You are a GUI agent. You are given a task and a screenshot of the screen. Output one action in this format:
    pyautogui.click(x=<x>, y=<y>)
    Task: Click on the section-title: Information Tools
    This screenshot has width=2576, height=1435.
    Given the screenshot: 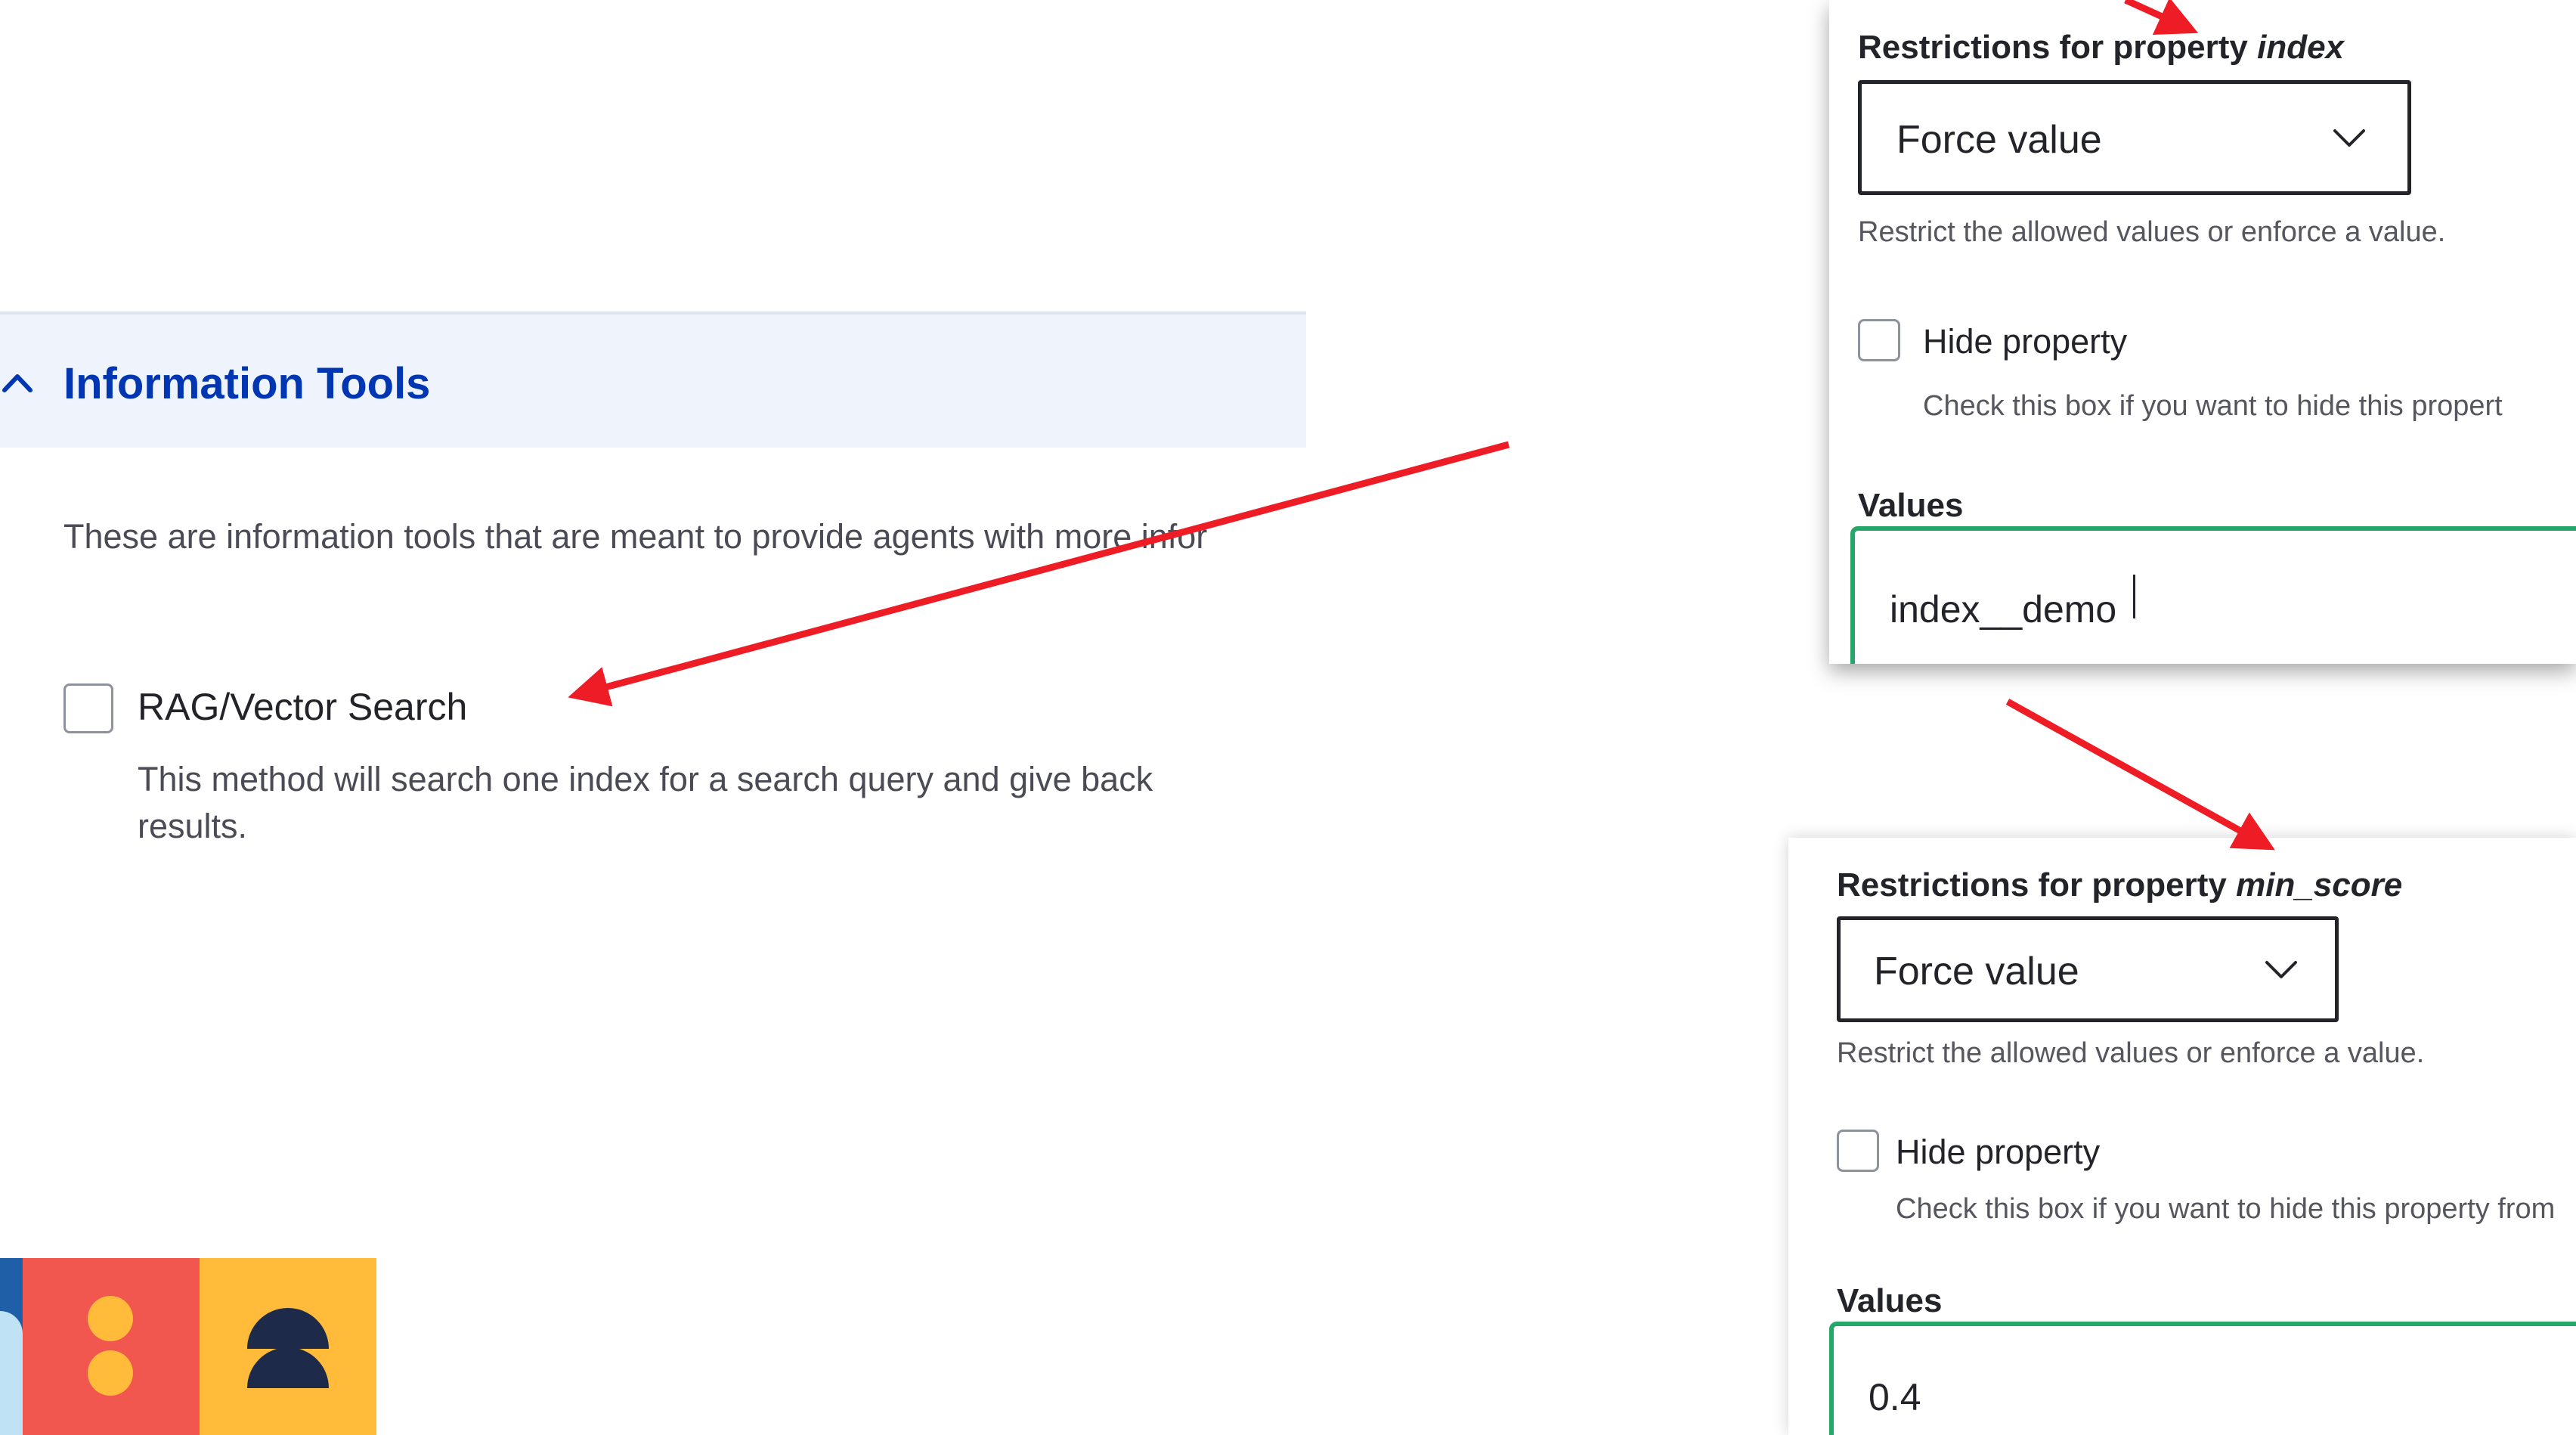 What is the action you would take?
    pyautogui.click(x=246, y=383)
    